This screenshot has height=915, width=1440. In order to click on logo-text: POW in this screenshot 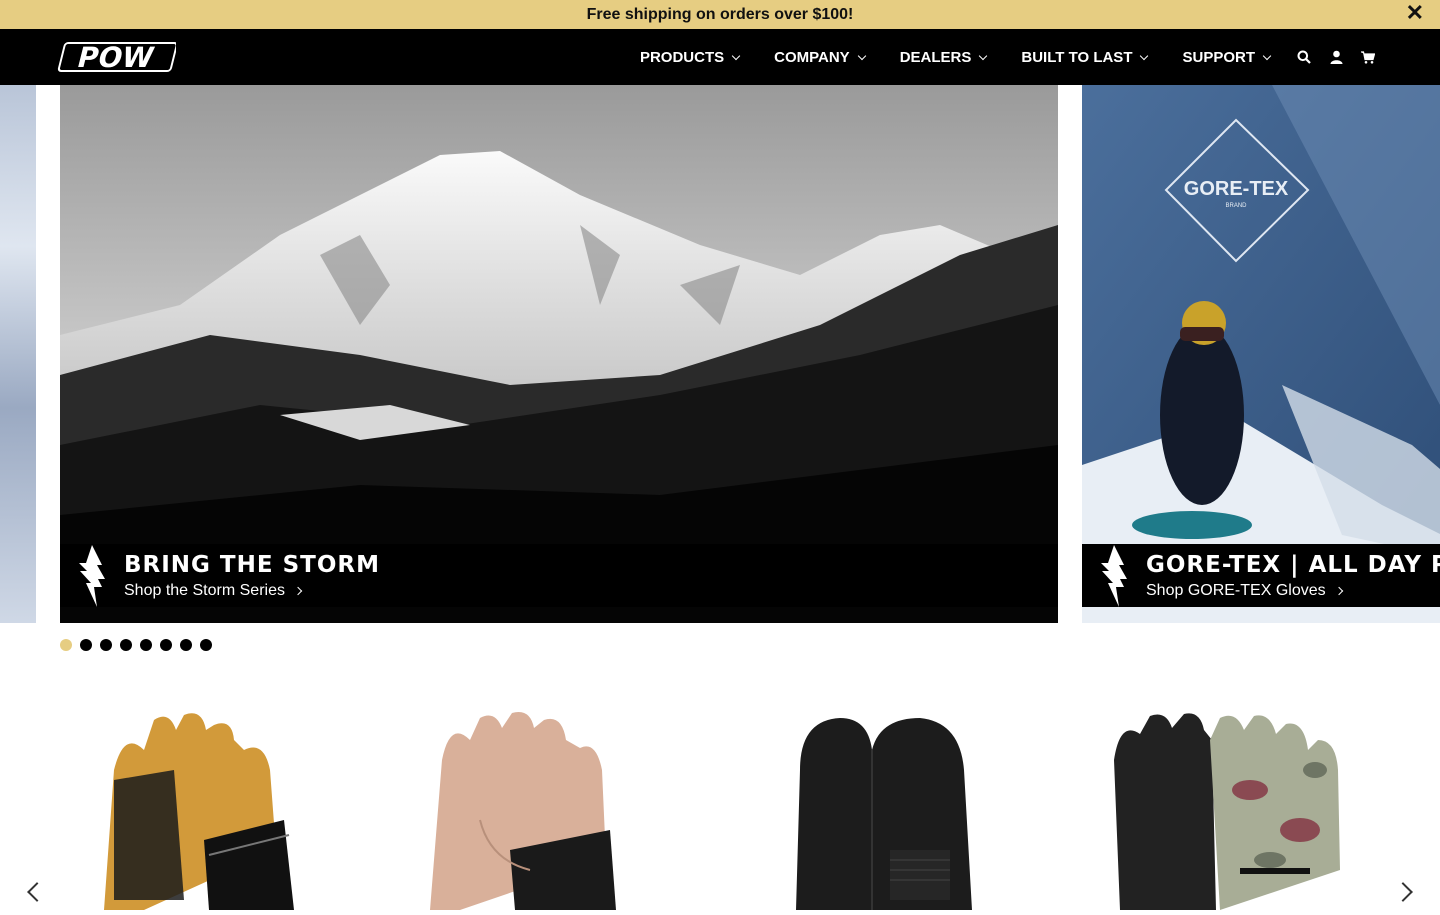, I will do `click(115, 57)`.